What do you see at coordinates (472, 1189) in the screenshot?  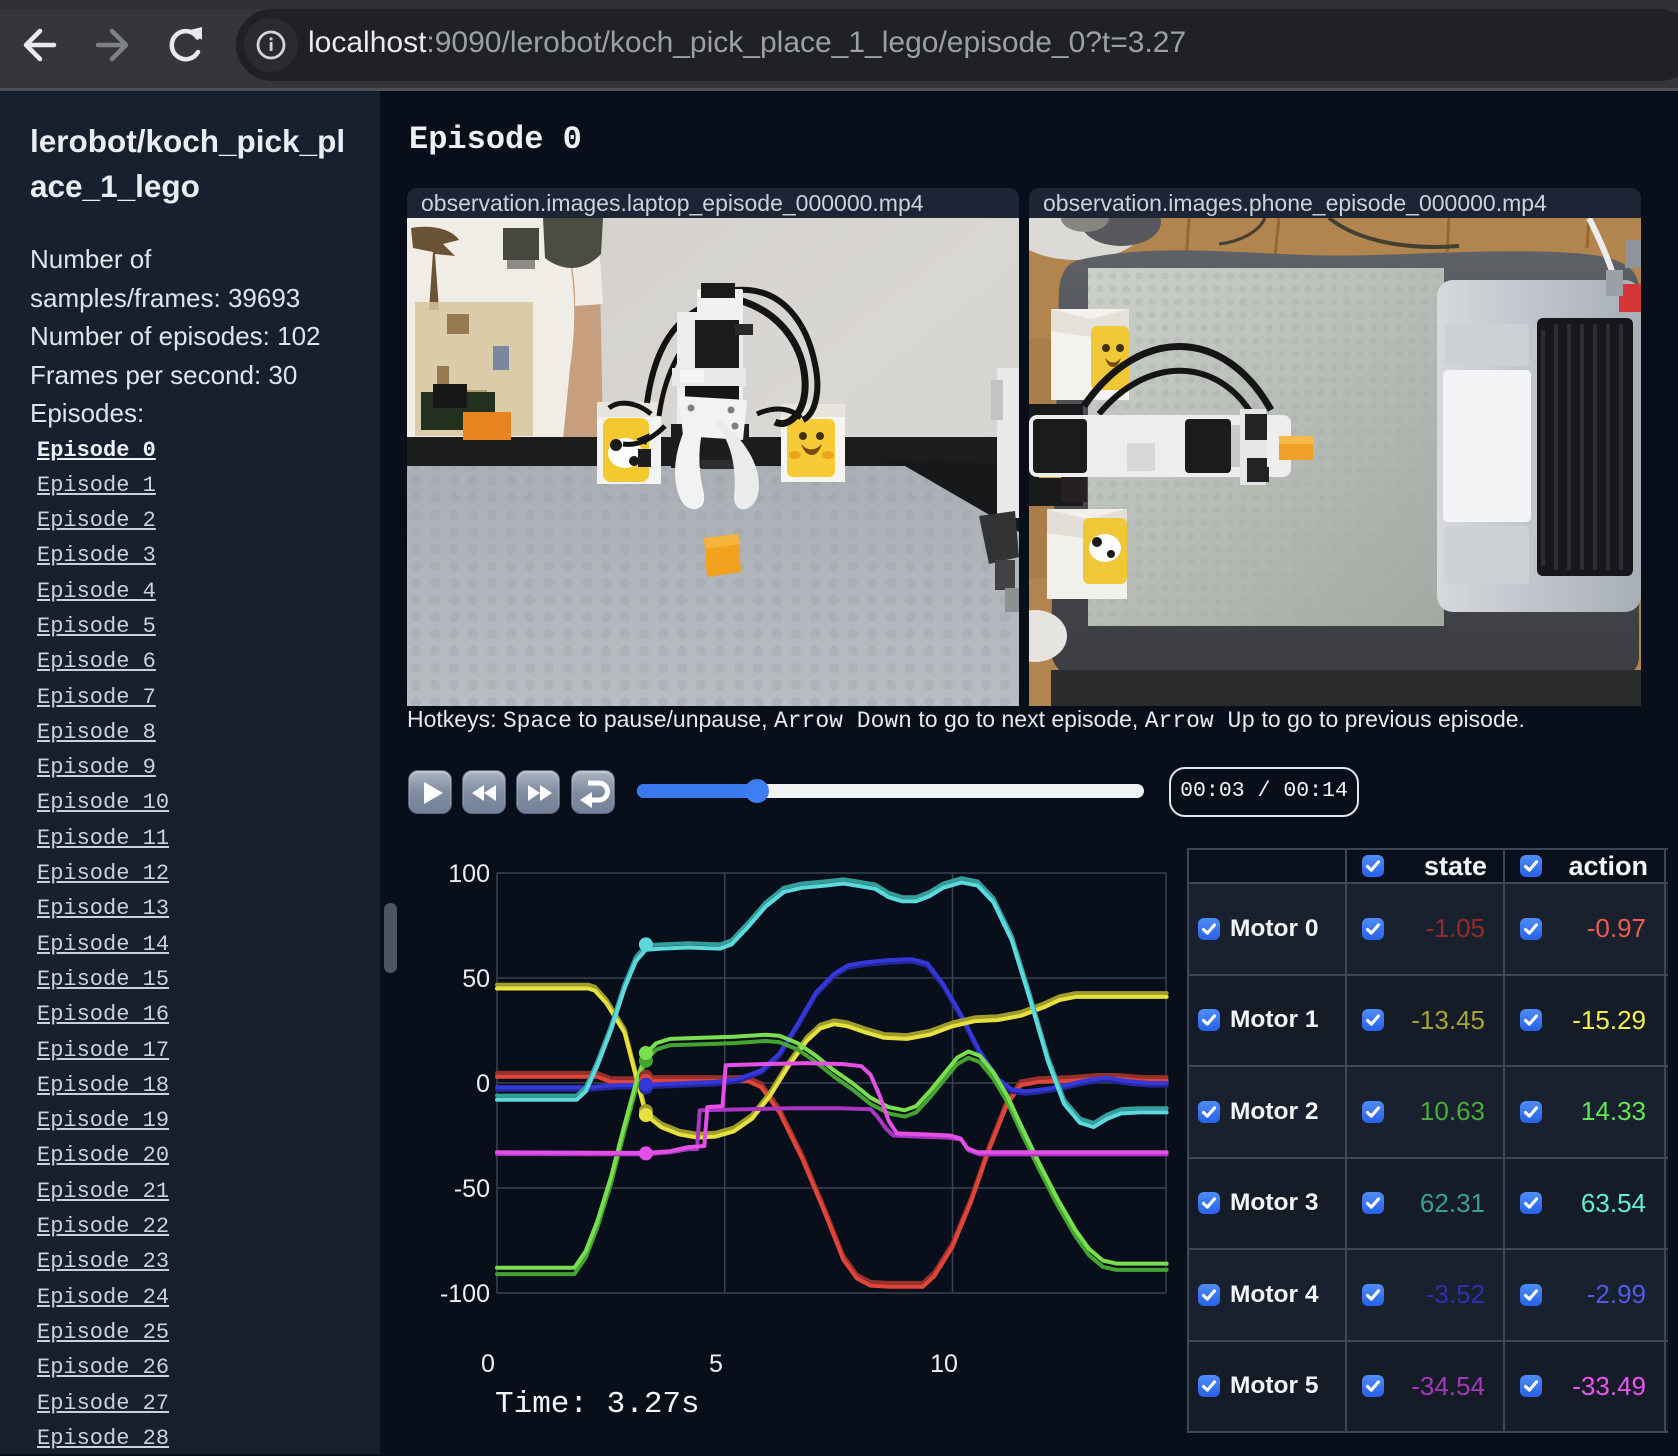 I see `svg-text: -50` at bounding box center [472, 1189].